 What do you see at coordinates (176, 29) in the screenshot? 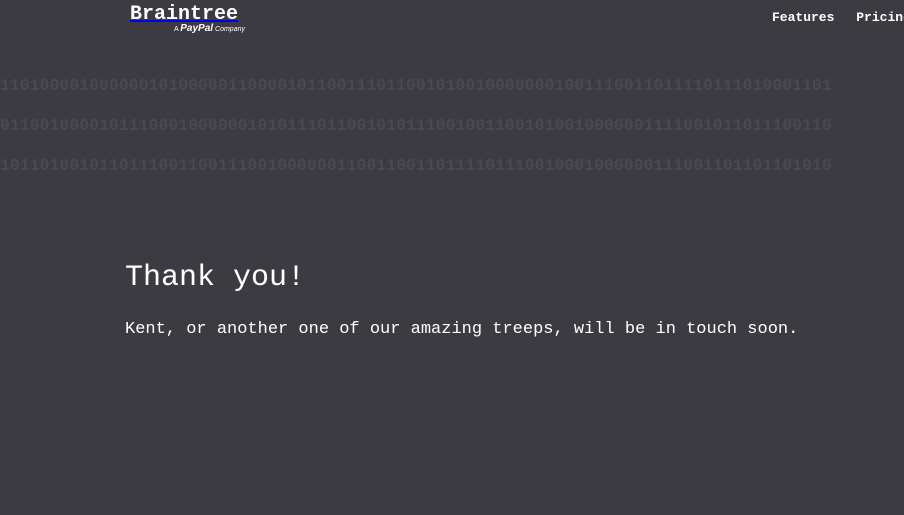
I see `logo-tagline-prefix: A` at bounding box center [176, 29].